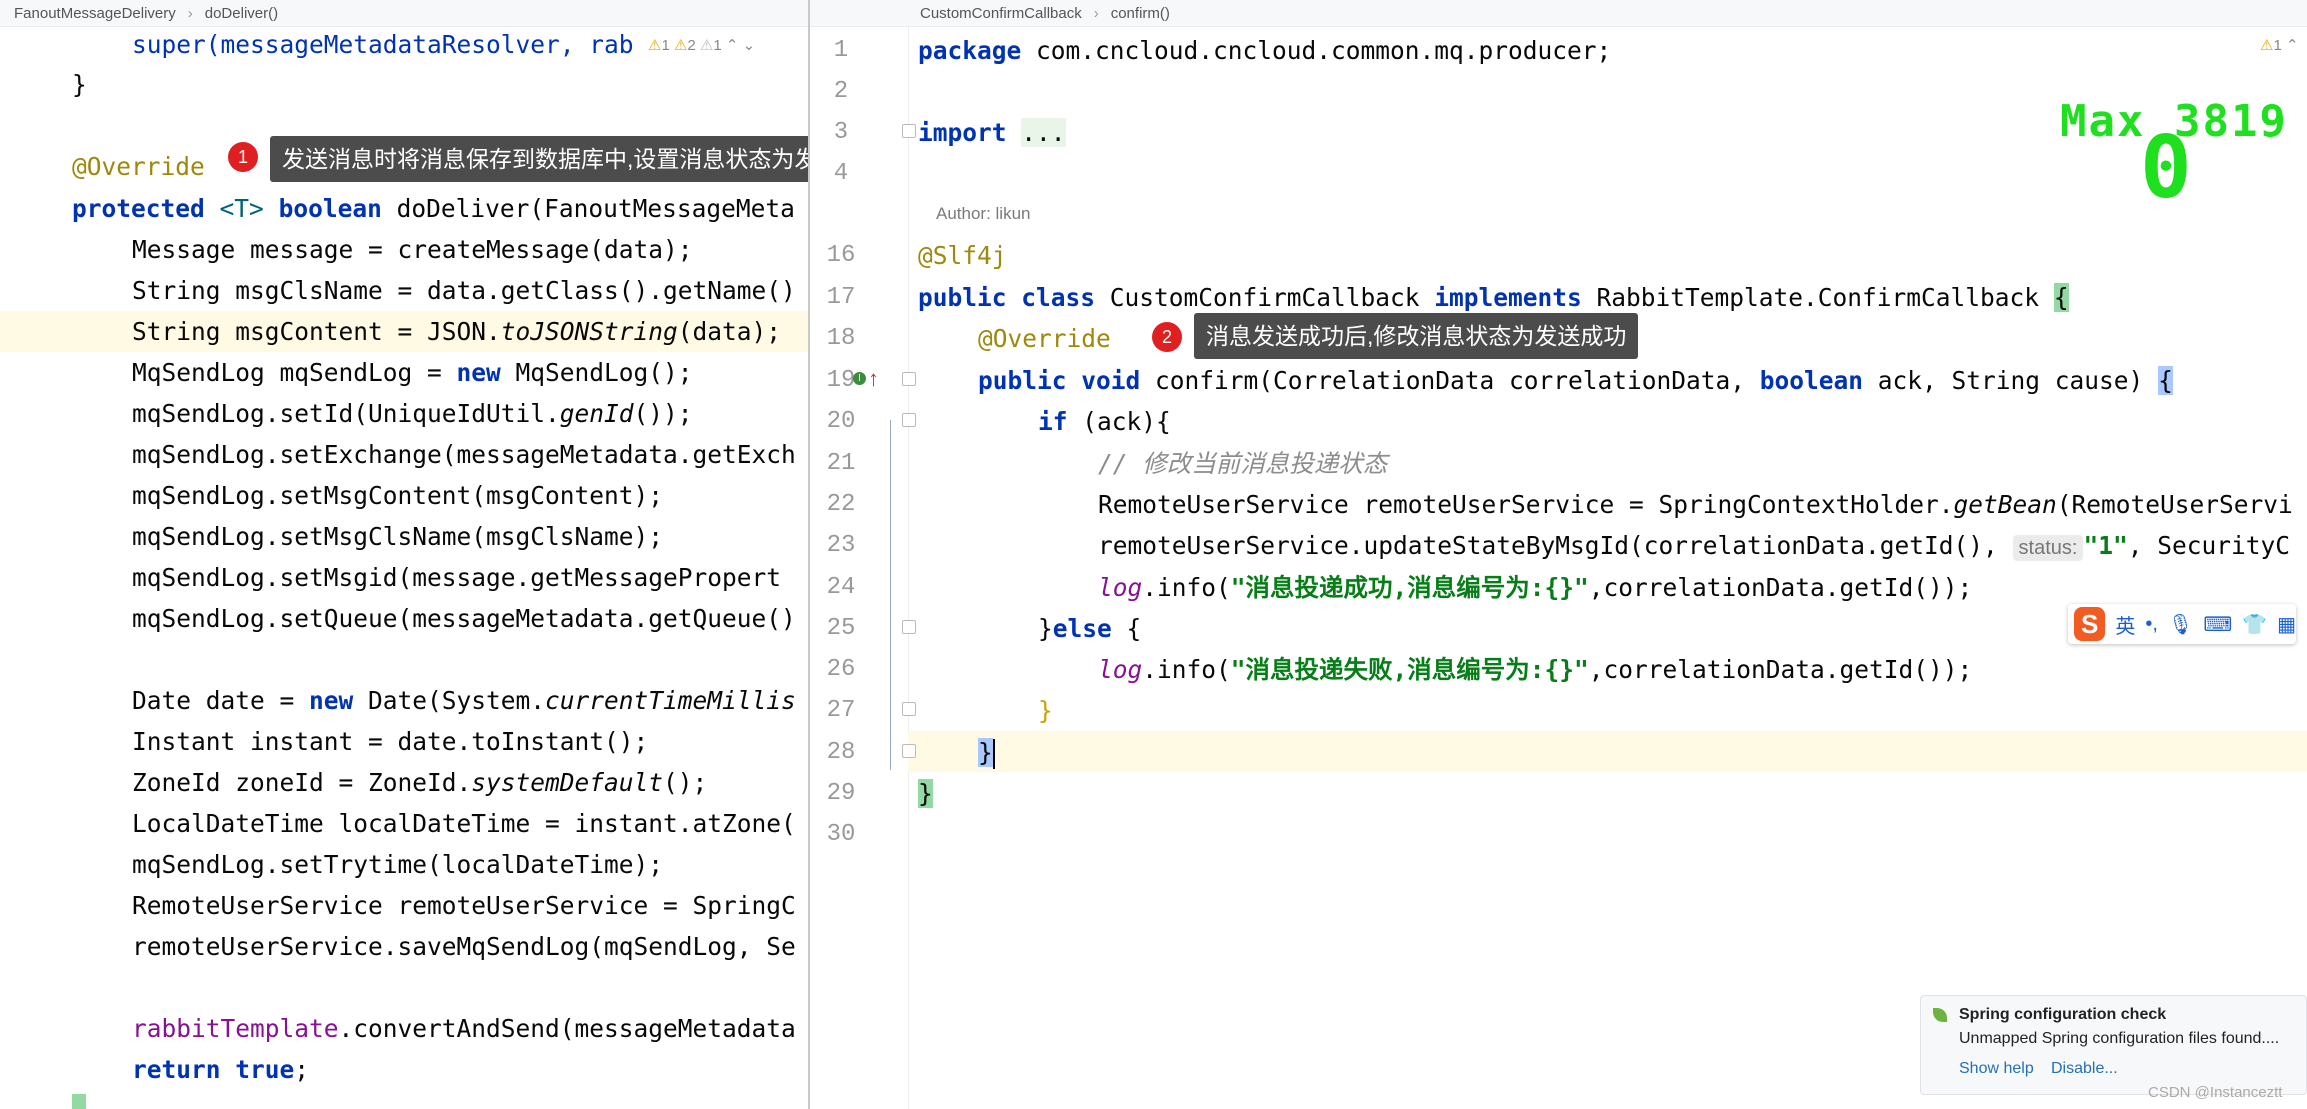 This screenshot has width=2307, height=1109. Describe the element at coordinates (970, 50) in the screenshot. I see `code-token: package` at that location.